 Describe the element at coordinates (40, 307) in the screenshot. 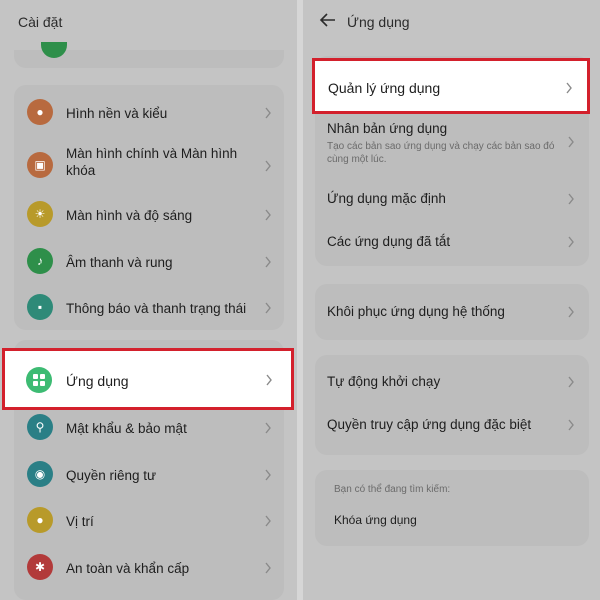

I see `notification-icon: ▪` at that location.